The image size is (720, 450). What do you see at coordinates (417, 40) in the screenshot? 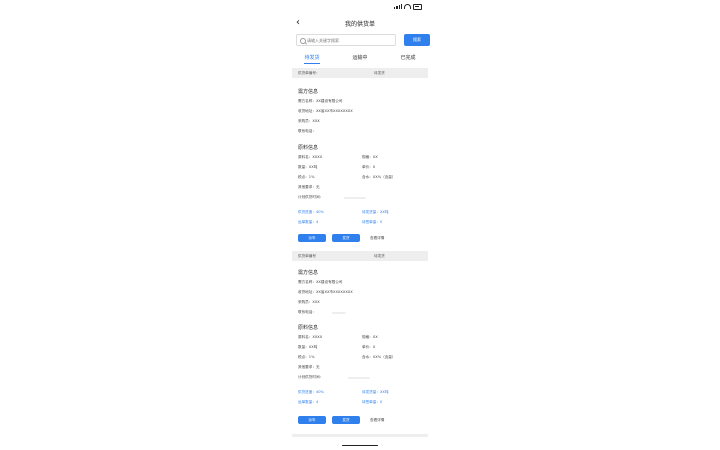
I see `search-button: 搜索` at bounding box center [417, 40].